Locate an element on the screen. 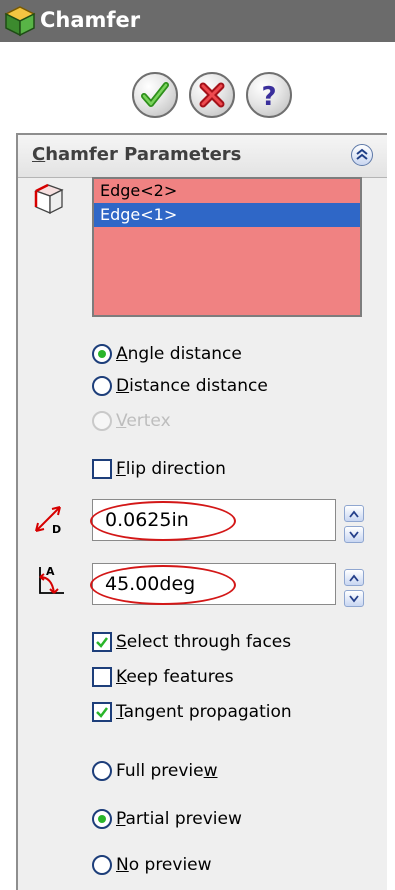  edges-list: Edge<2> Edge<1> is located at coordinates (227, 247).